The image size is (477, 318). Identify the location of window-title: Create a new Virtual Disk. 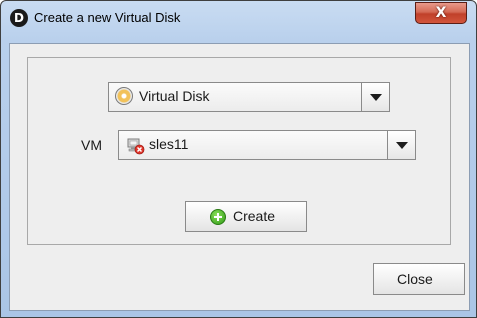
(107, 17).